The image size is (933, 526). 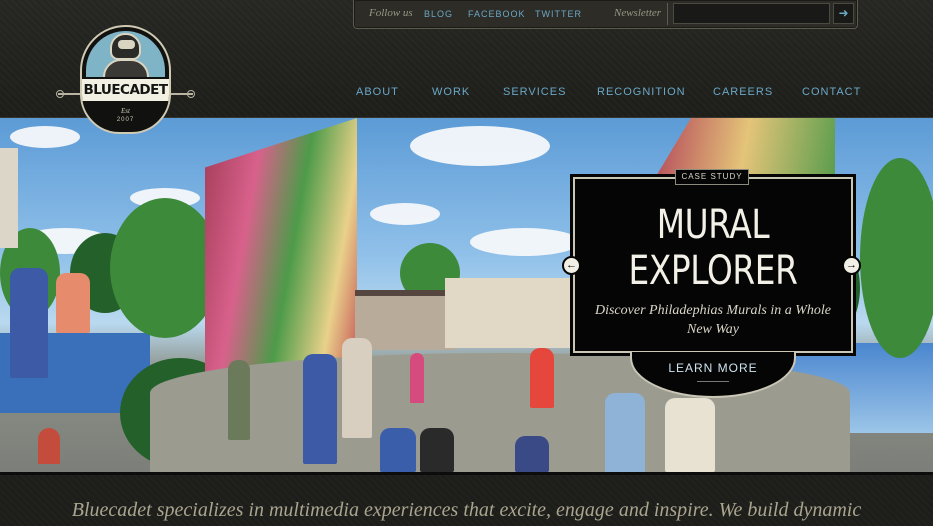 I want to click on cadet-visor-icon, so click(x=126, y=44).